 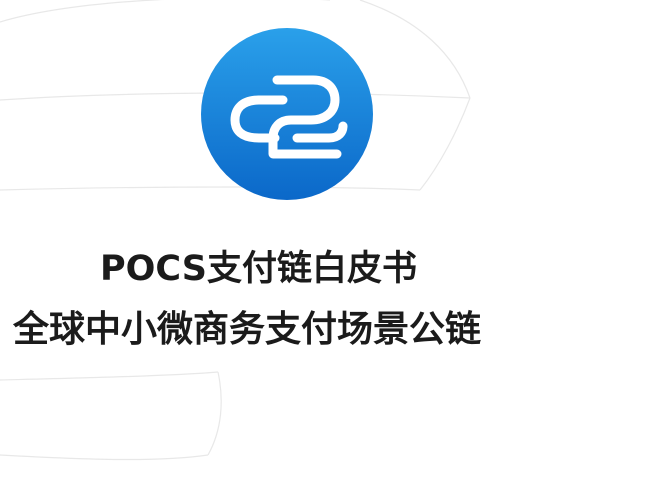 What do you see at coordinates (287, 114) in the screenshot?
I see `pocs-chain-logo-icon` at bounding box center [287, 114].